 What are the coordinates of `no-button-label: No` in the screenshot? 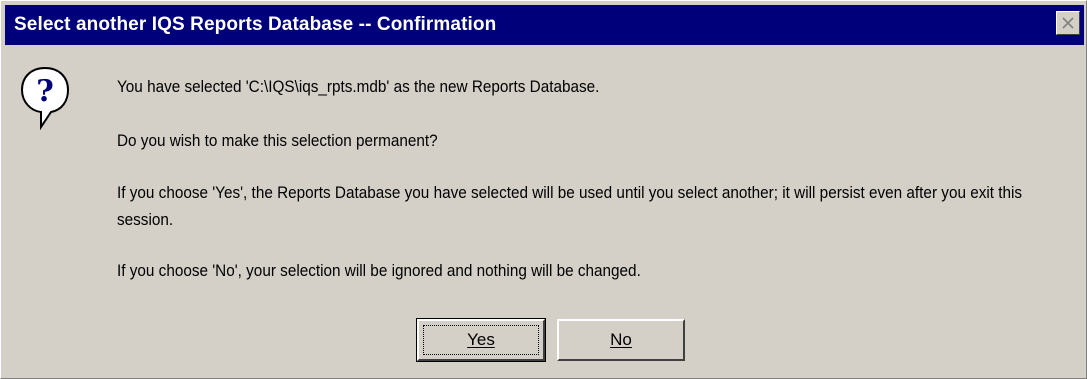 It's located at (621, 339).